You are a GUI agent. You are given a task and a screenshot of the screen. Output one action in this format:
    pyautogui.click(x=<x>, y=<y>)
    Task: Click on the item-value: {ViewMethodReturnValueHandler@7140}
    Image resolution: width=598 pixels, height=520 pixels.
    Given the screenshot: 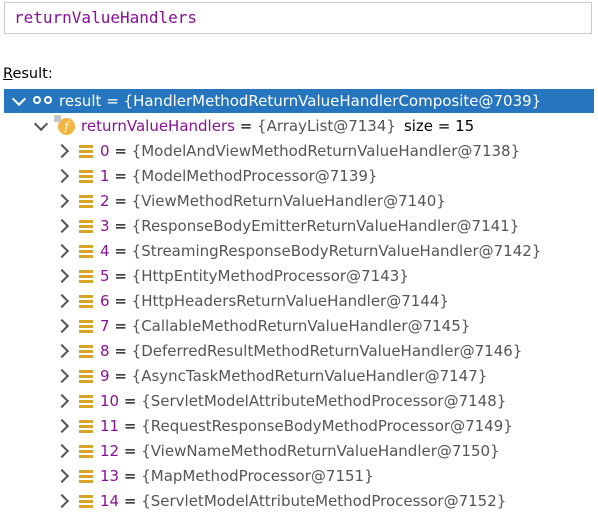 What is the action you would take?
    pyautogui.click(x=288, y=201)
    